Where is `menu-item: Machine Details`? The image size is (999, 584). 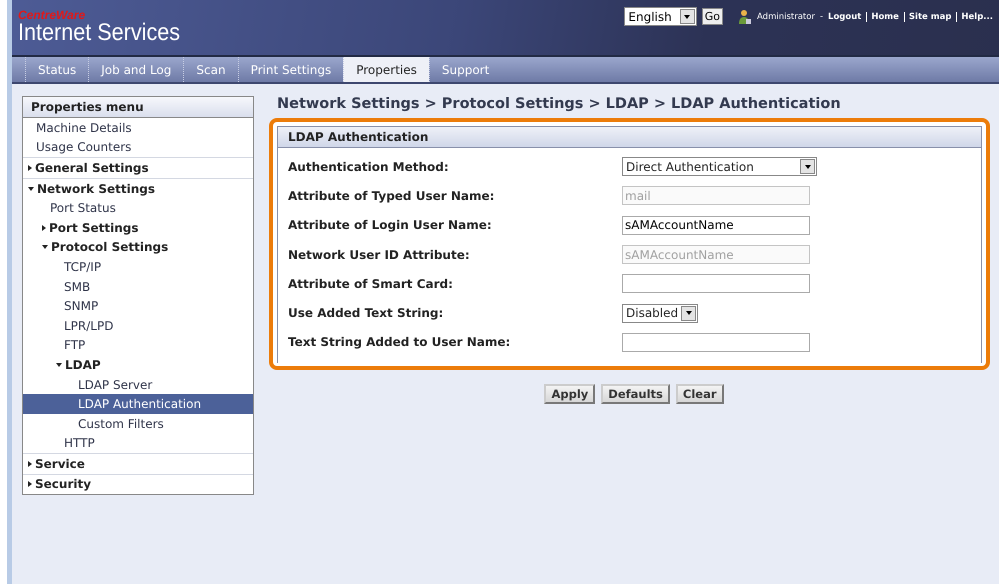 menu-item: Machine Details is located at coordinates (138, 128).